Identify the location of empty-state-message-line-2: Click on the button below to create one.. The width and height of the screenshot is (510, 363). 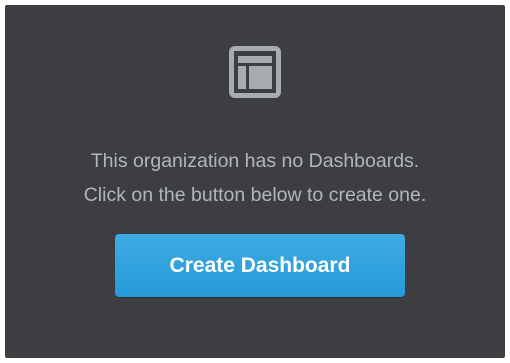
(255, 195).